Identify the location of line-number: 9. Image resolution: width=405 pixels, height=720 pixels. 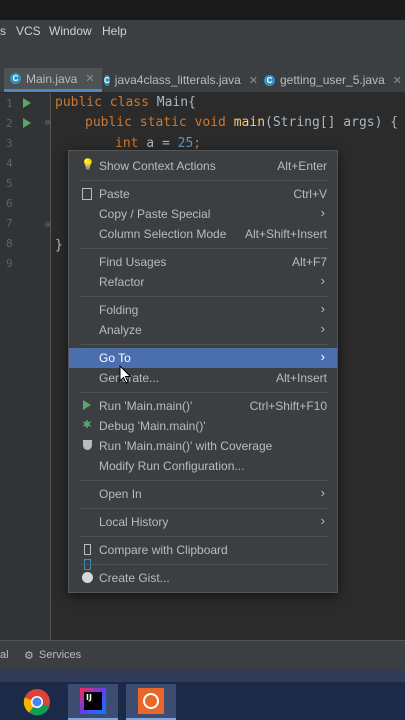
(9, 263).